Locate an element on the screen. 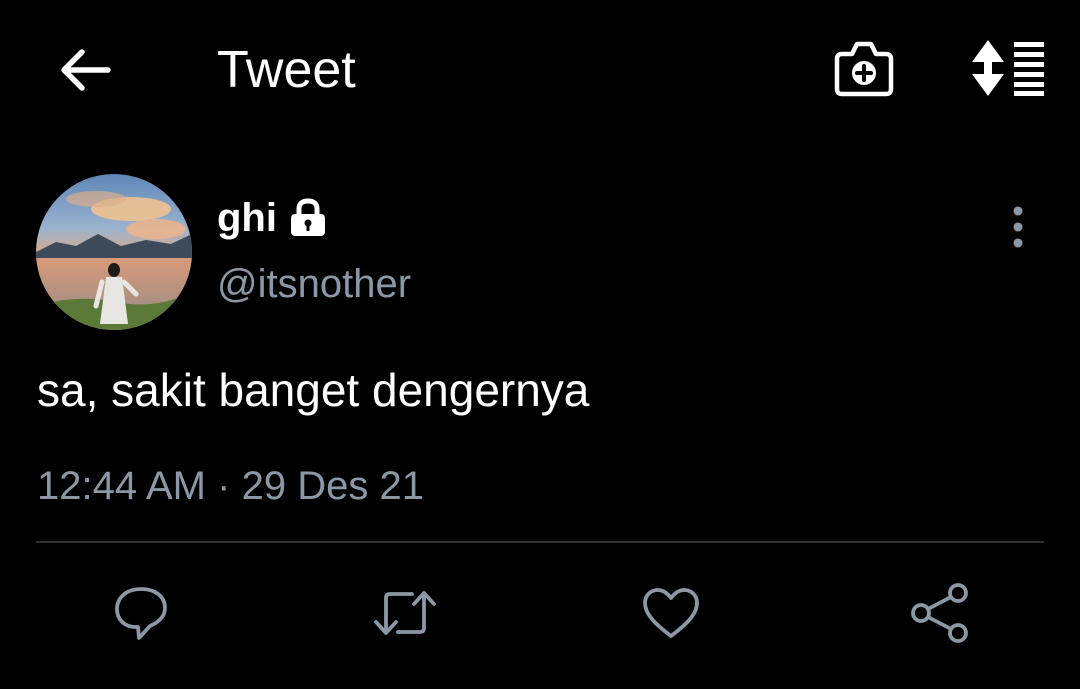 This screenshot has width=1080, height=689. retweet-button is located at coordinates (405, 613).